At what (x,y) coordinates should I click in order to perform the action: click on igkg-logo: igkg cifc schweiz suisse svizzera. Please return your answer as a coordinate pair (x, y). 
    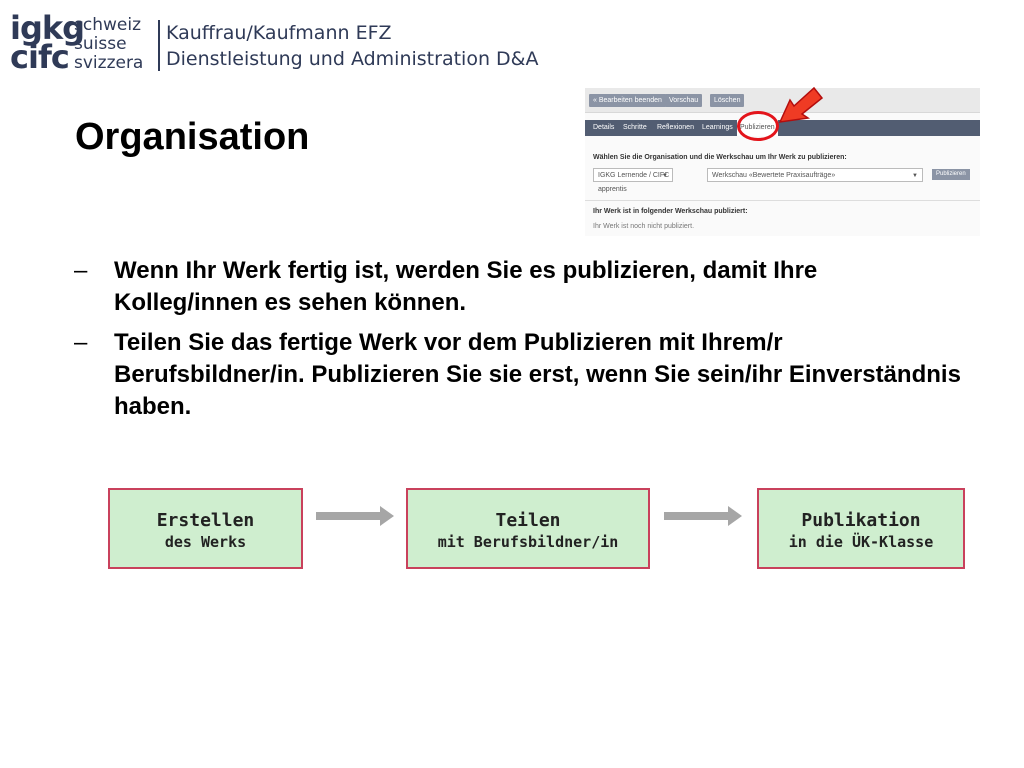
    Looking at the image, I should click on (85, 42).